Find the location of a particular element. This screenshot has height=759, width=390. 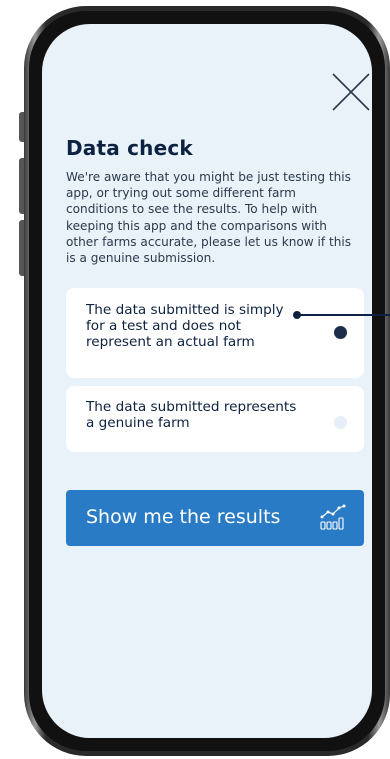

radio-unselected is located at coordinates (340, 422).